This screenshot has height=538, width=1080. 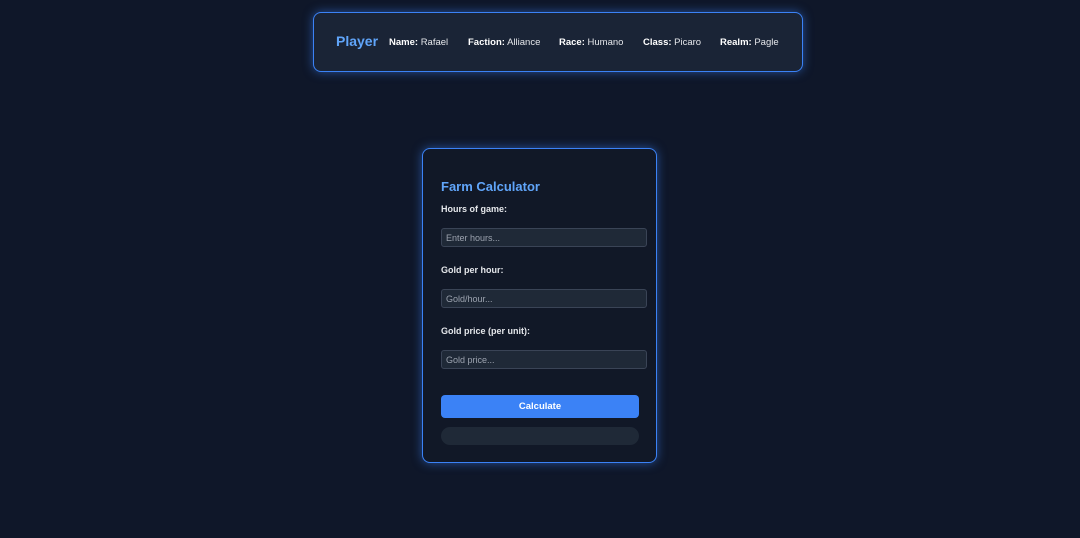 What do you see at coordinates (404, 42) in the screenshot?
I see `player-name-label: Name:` at bounding box center [404, 42].